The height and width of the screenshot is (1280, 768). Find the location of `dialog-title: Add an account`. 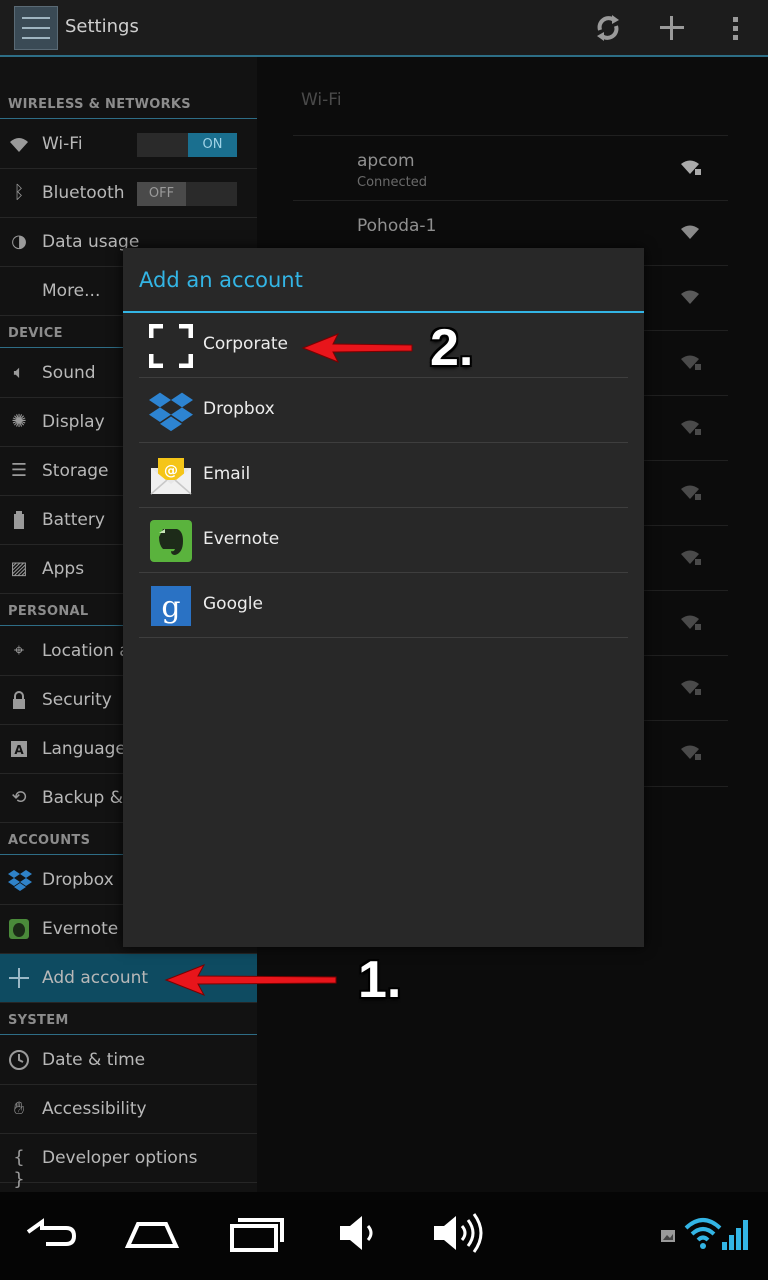

dialog-title: Add an account is located at coordinates (221, 280).